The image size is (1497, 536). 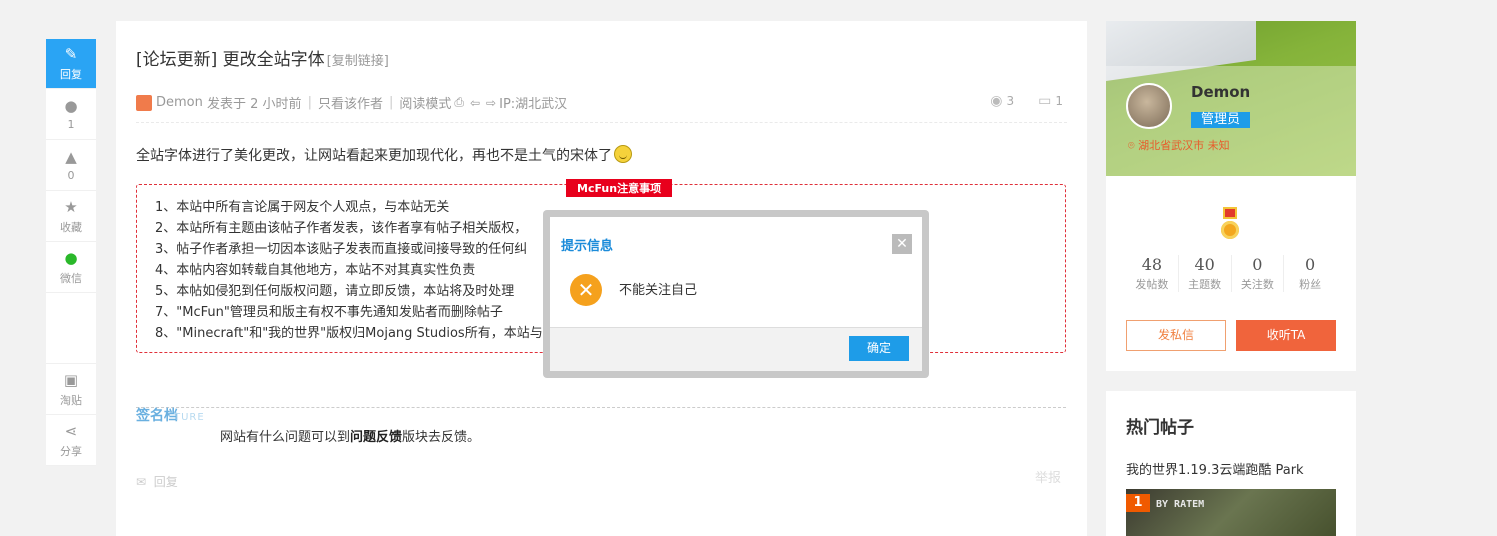 What do you see at coordinates (335, 291) in the screenshot?
I see `notice-item: 5、本帖如侵犯到任何版权问题，请立即反馈，本站将及时处理` at bounding box center [335, 291].